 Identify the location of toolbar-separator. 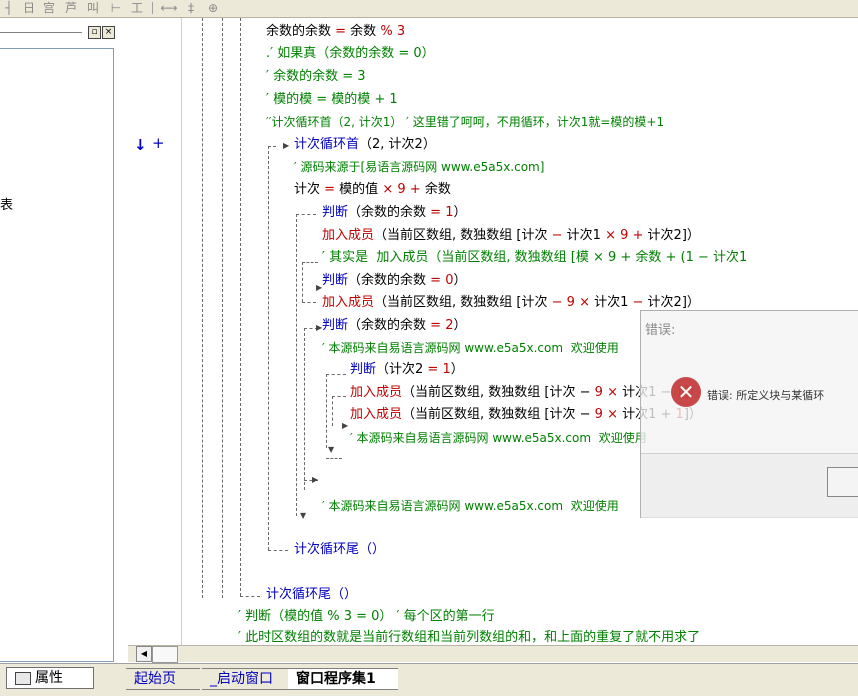
(152, 8).